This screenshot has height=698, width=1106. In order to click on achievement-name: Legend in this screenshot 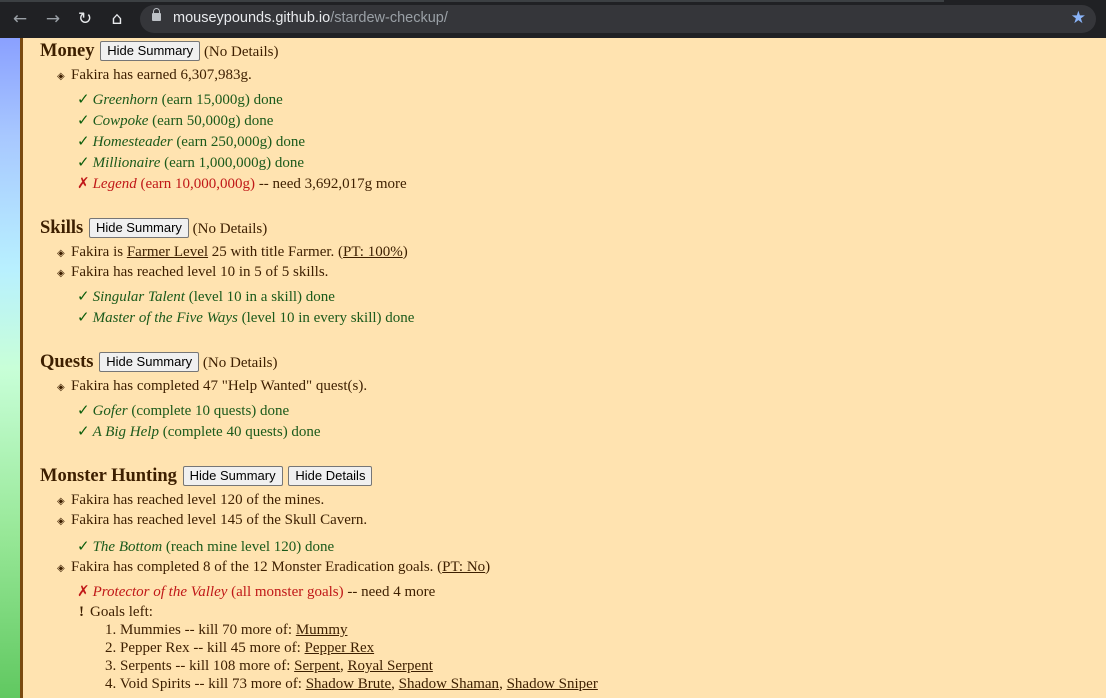, I will do `click(114, 184)`.